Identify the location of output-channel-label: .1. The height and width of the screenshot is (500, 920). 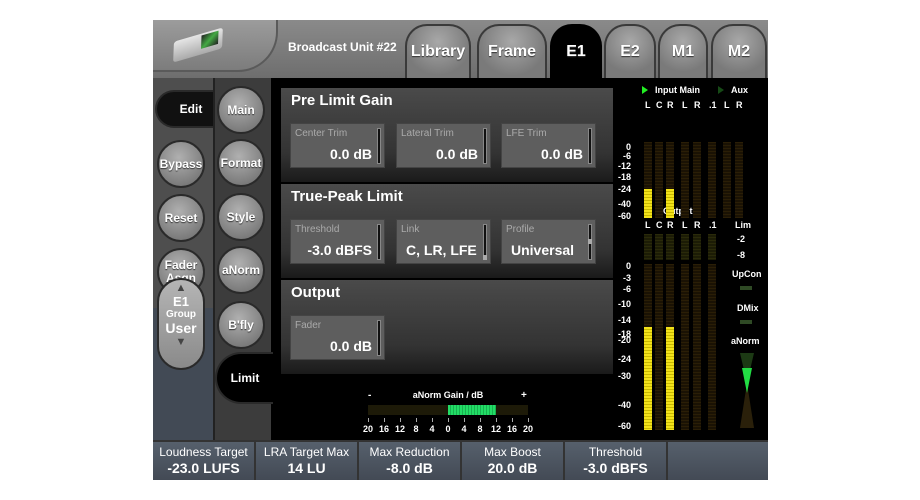
(713, 225).